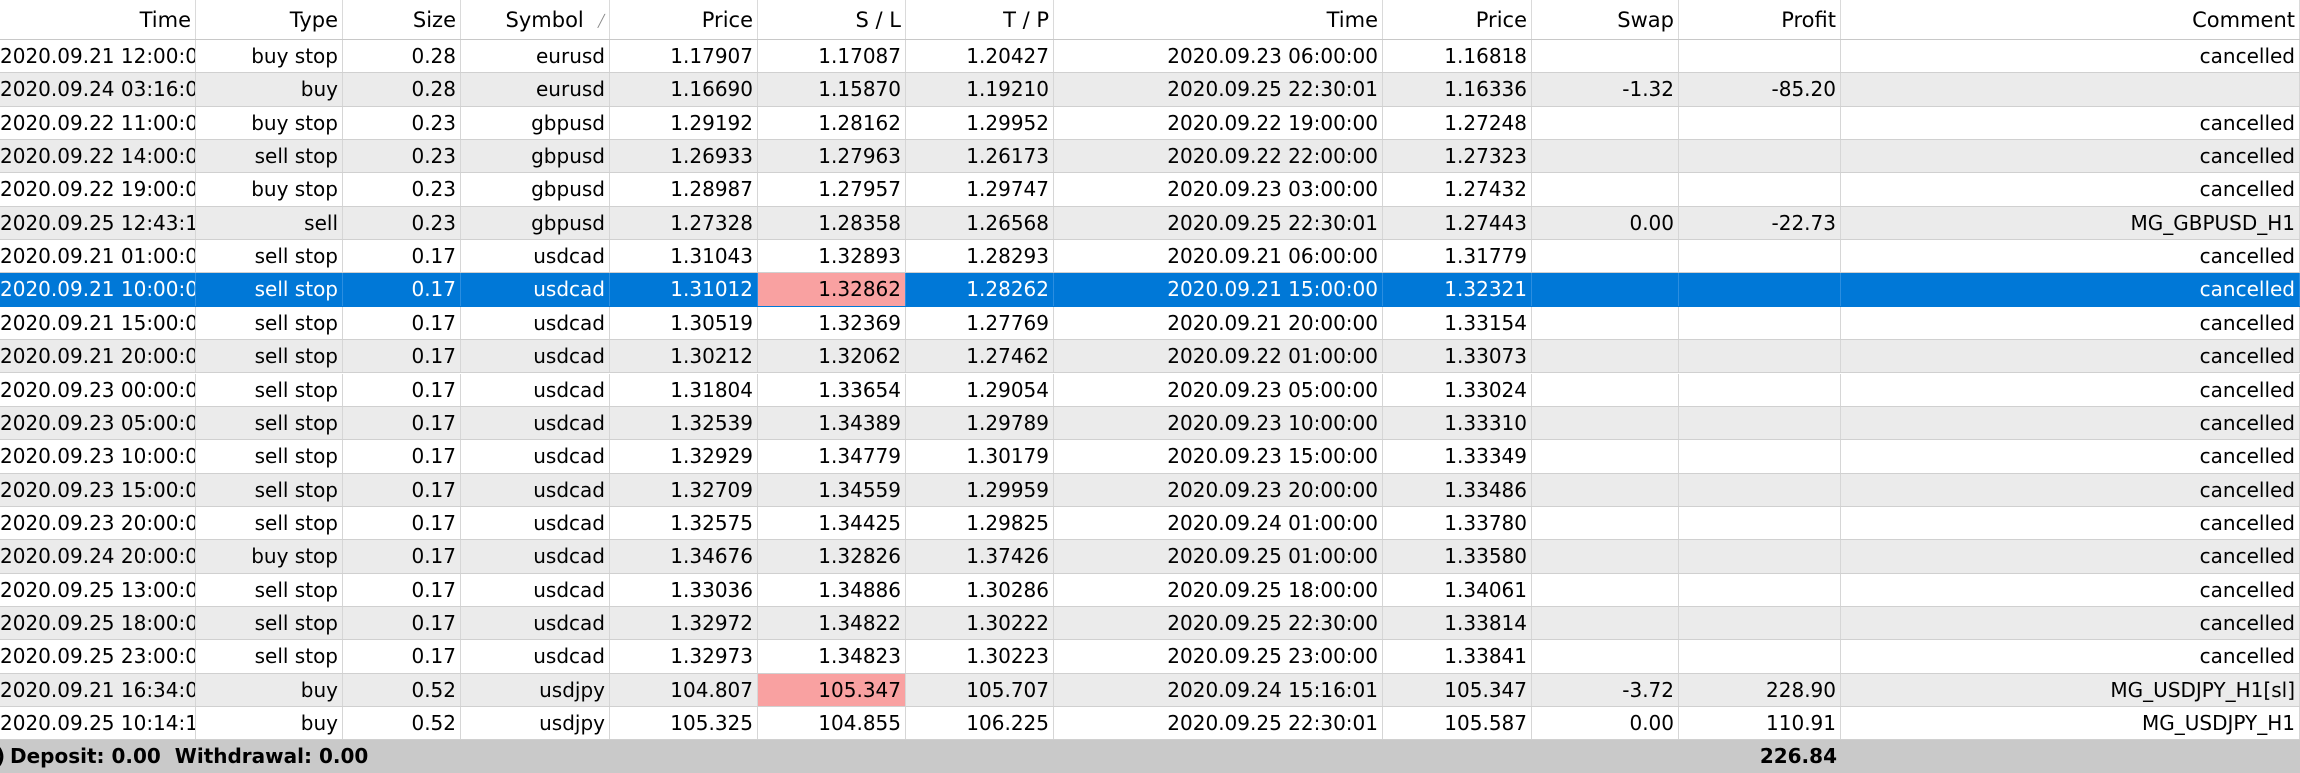 The height and width of the screenshot is (773, 2300). Describe the element at coordinates (1218, 189) in the screenshot. I see `cell-time-close: 2020.09.23 03:00:00` at that location.